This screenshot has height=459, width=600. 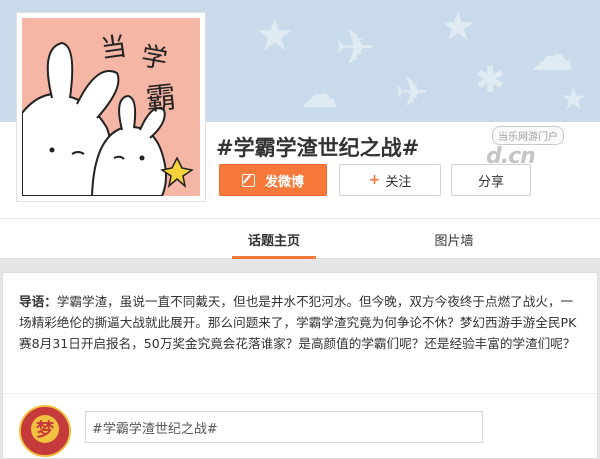 I want to click on svg-text: 梦, so click(x=45, y=430).